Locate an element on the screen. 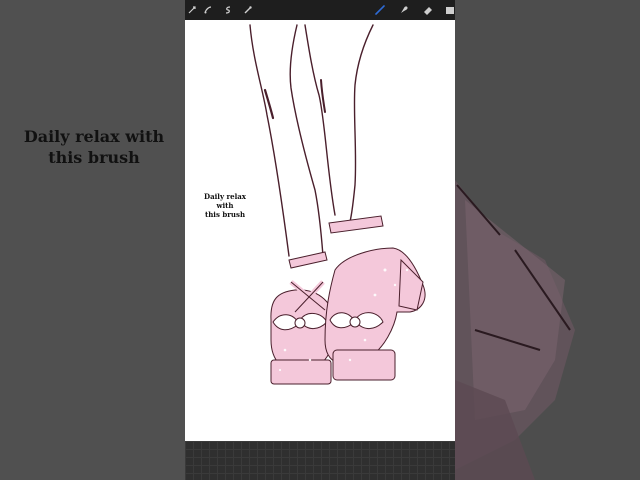  canvas-caption-line2: this brush is located at coordinates (225, 214).